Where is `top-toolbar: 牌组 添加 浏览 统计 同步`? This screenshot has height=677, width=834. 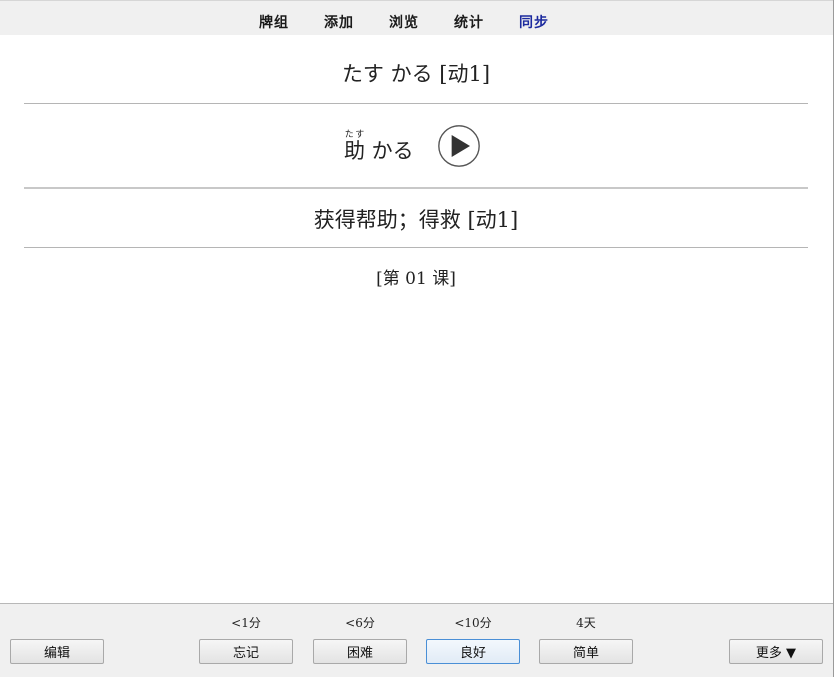
top-toolbar: 牌组 添加 浏览 统计 同步 is located at coordinates (416, 17).